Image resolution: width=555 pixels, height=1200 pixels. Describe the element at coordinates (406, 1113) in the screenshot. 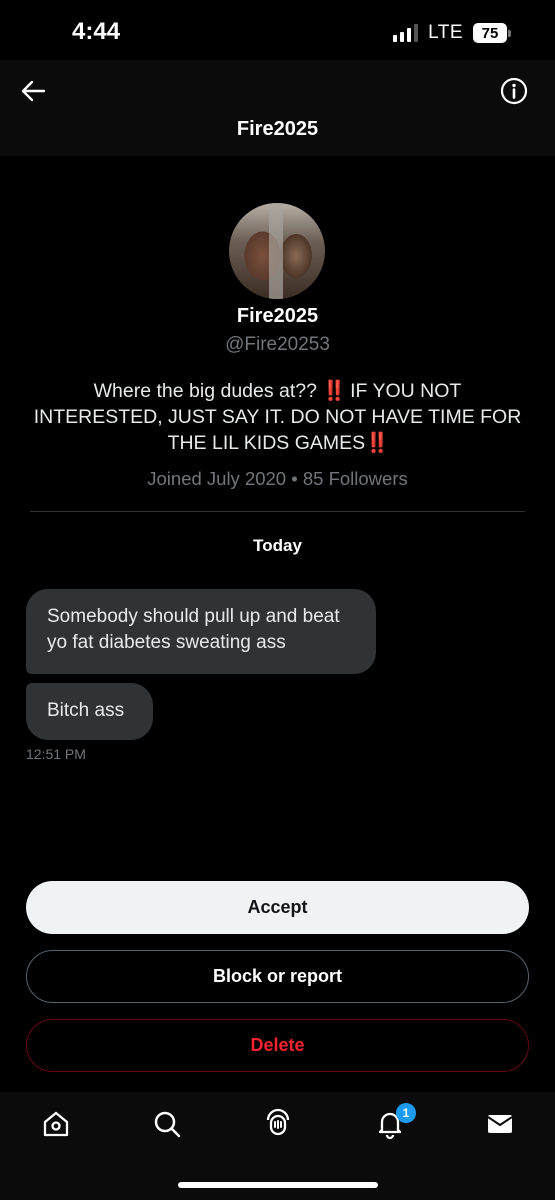

I see `notification-badge: 1` at that location.